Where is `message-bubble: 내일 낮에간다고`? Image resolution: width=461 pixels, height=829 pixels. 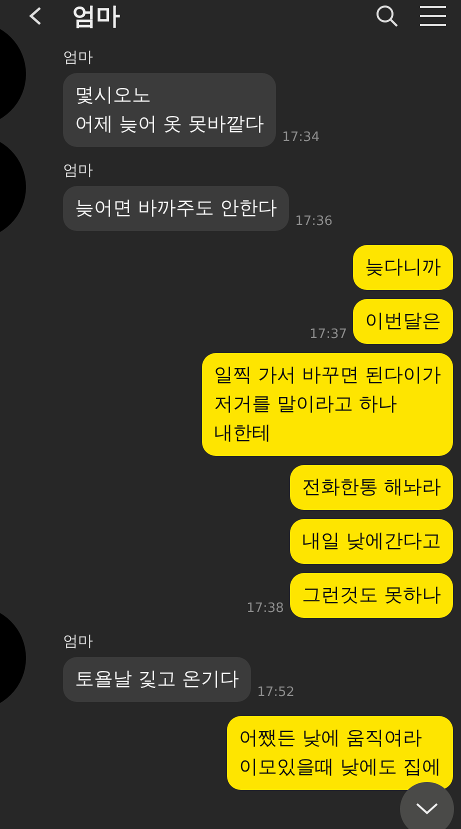 message-bubble: 내일 낮에간다고 is located at coordinates (371, 541).